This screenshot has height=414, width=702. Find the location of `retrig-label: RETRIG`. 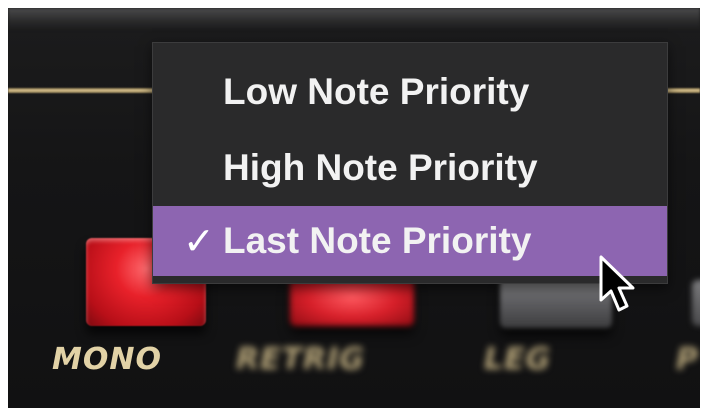

retrig-label: RETRIG is located at coordinates (300, 359).